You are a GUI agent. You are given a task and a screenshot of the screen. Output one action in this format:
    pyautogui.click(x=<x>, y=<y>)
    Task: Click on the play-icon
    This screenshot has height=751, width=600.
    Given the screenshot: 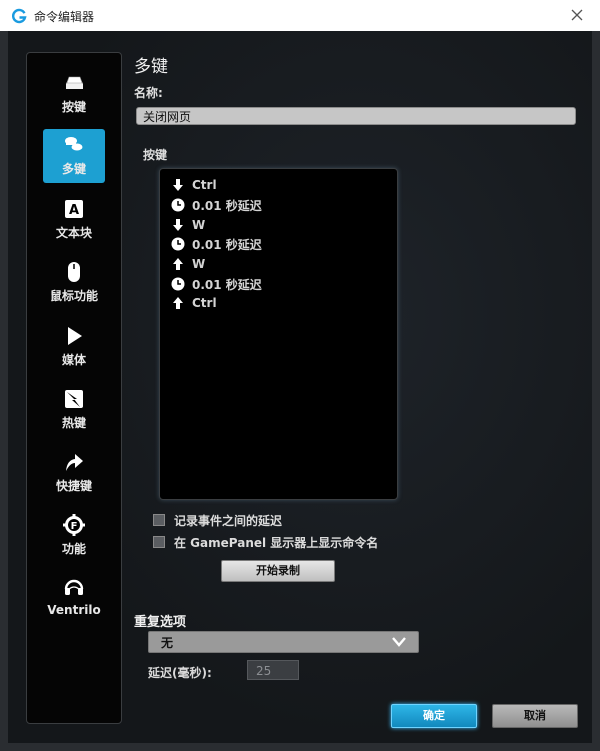 What is the action you would take?
    pyautogui.click(x=75, y=336)
    